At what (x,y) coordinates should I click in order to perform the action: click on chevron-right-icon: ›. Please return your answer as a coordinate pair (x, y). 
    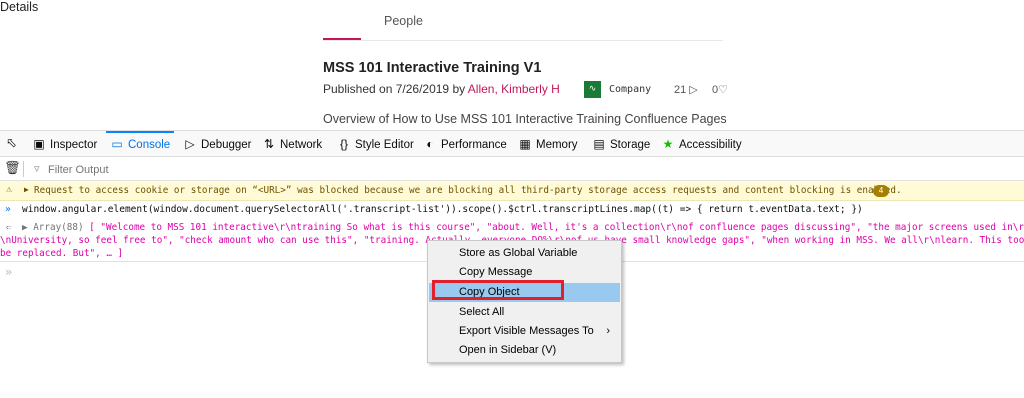
    Looking at the image, I should click on (608, 331).